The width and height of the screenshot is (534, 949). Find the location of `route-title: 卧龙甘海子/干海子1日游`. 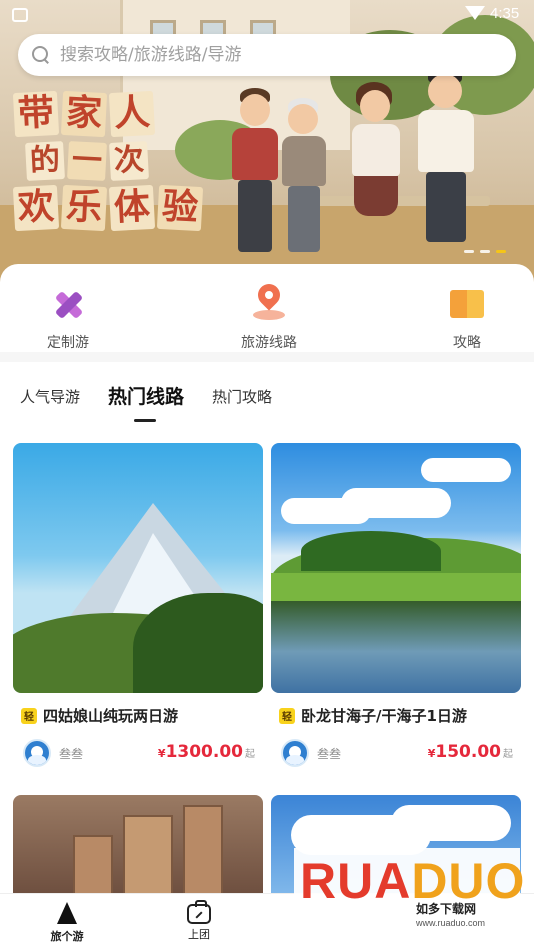

route-title: 卧龙甘海子/干海子1日游 is located at coordinates (384, 716).